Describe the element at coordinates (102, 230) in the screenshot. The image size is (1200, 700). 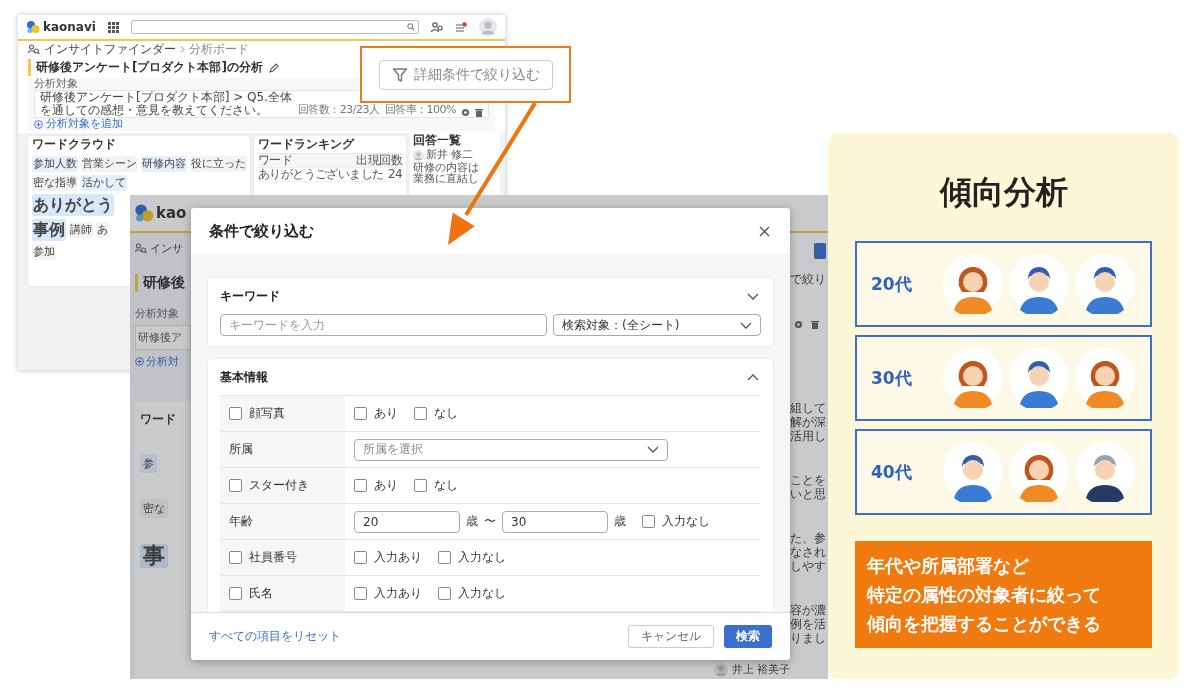
I see `cloud-word: あ` at that location.